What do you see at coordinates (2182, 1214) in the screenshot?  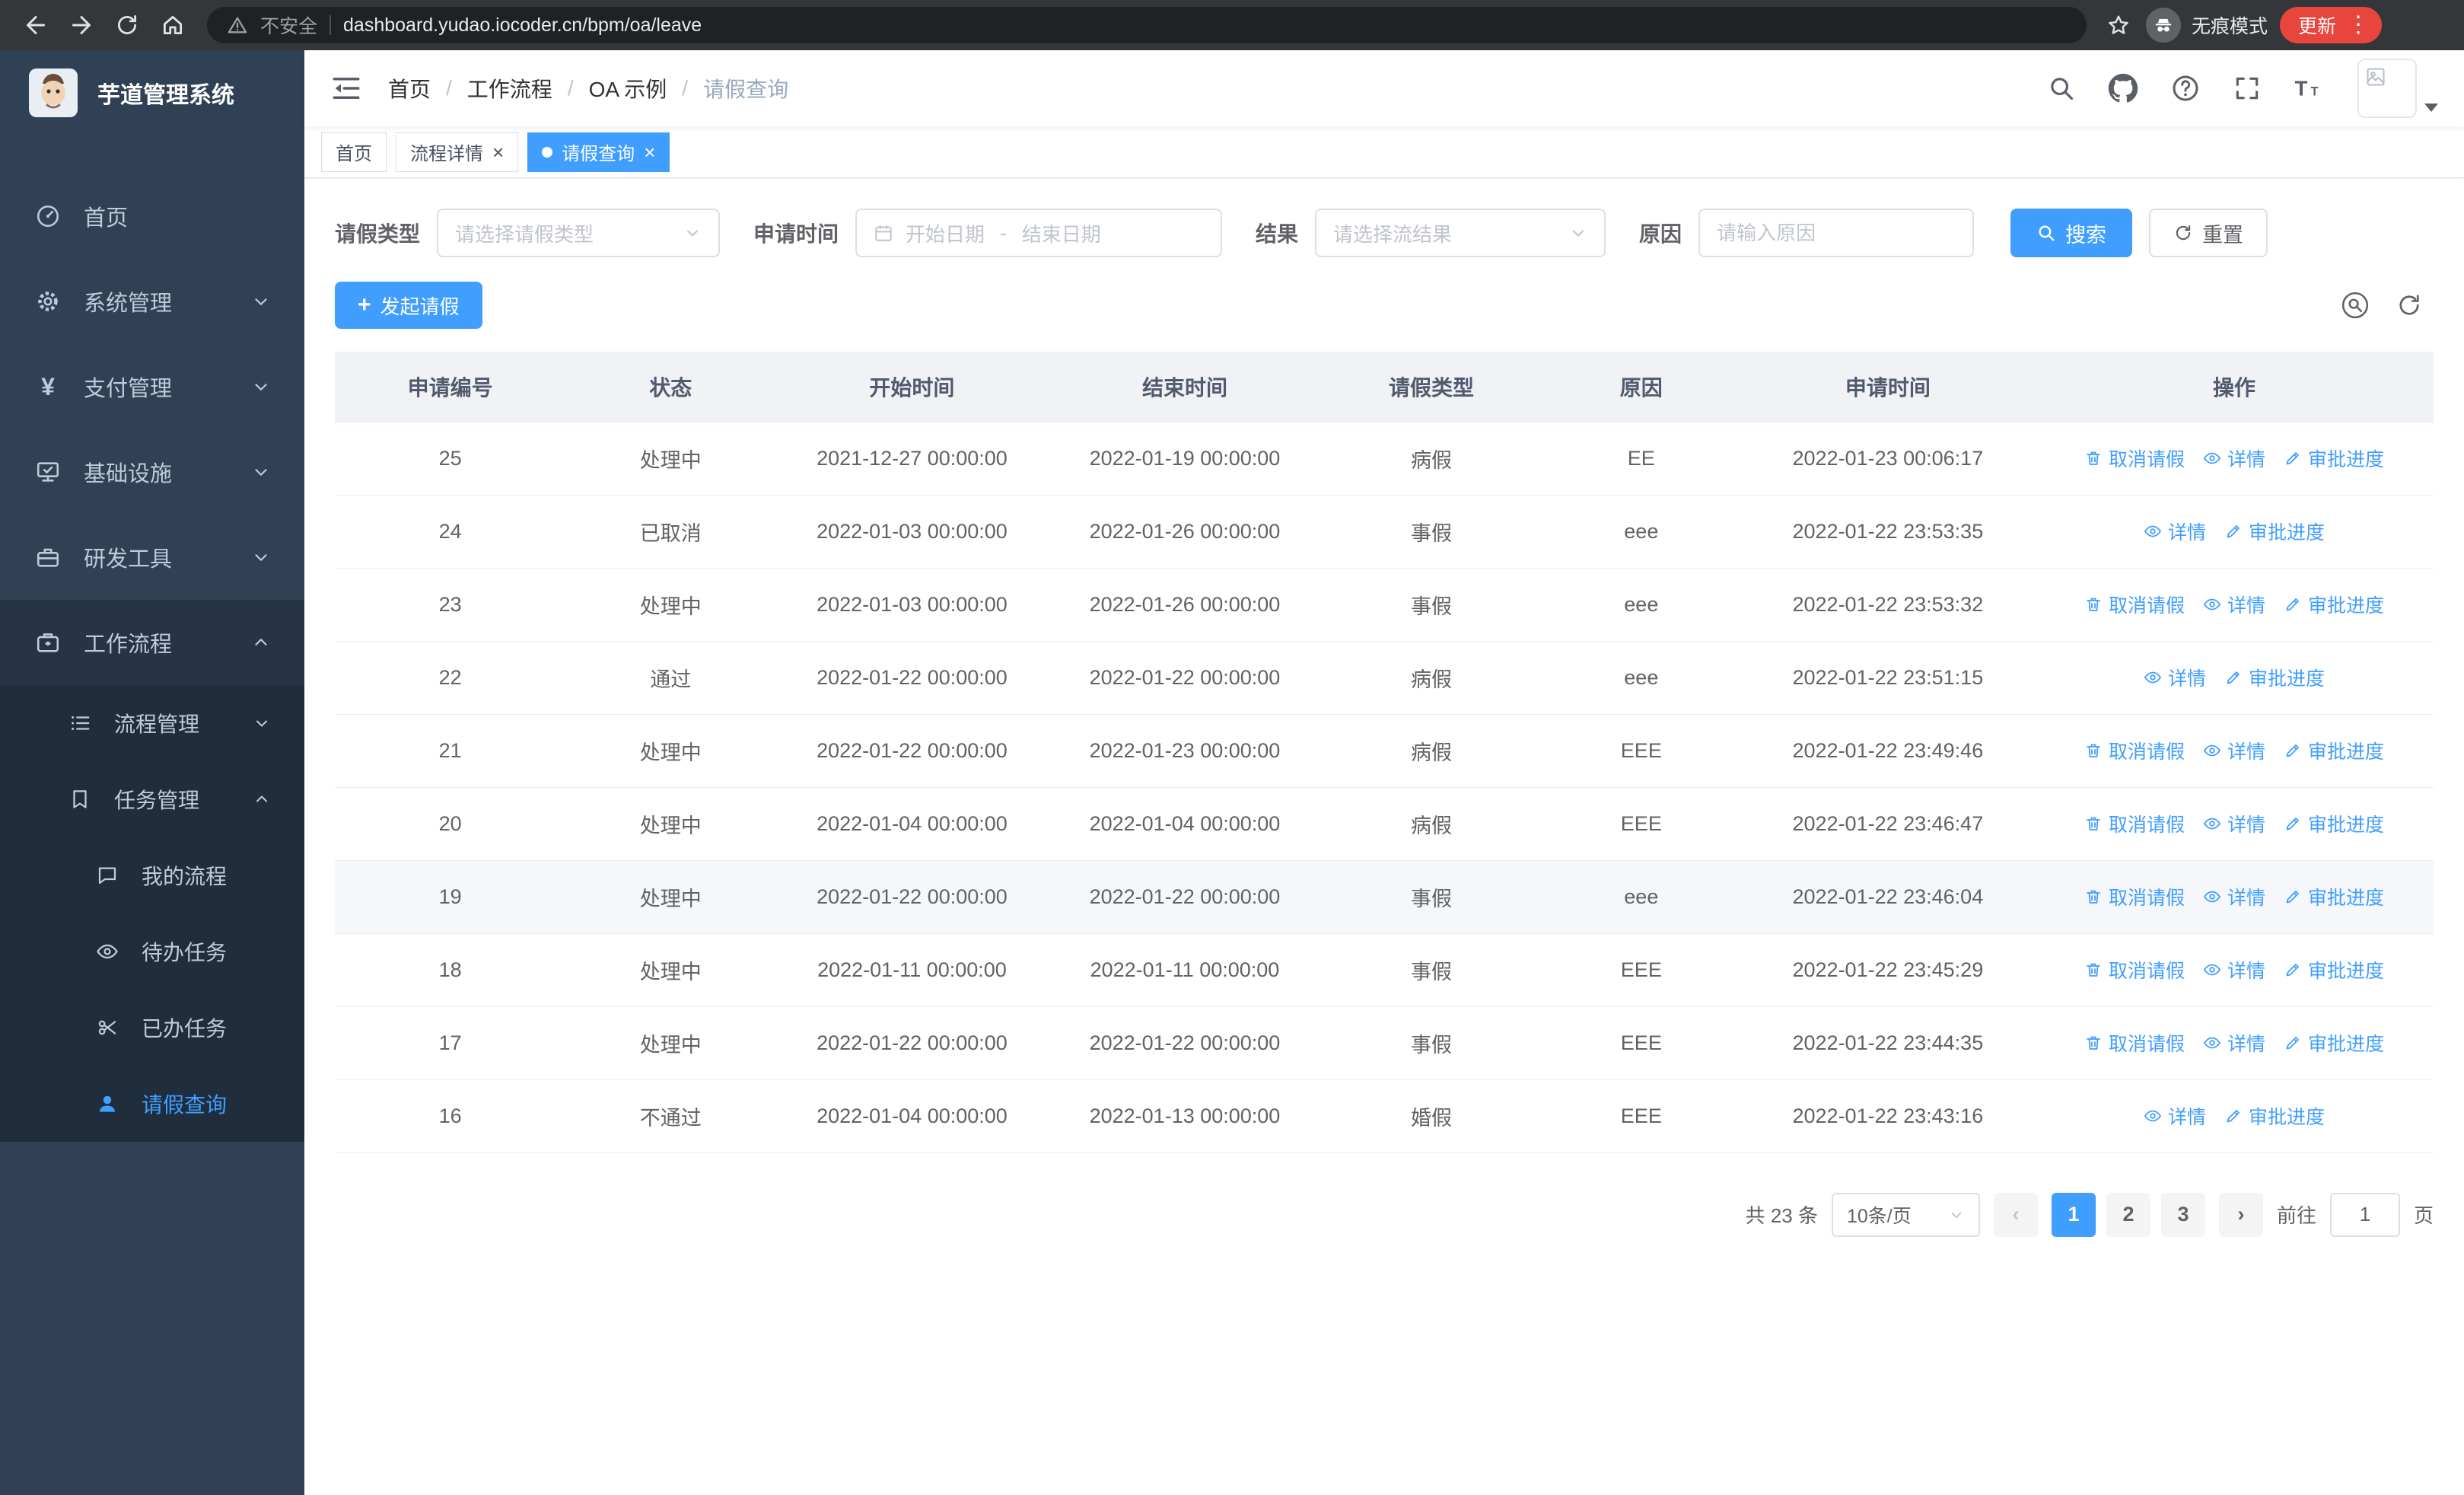 I see `page-button-3: 3` at bounding box center [2182, 1214].